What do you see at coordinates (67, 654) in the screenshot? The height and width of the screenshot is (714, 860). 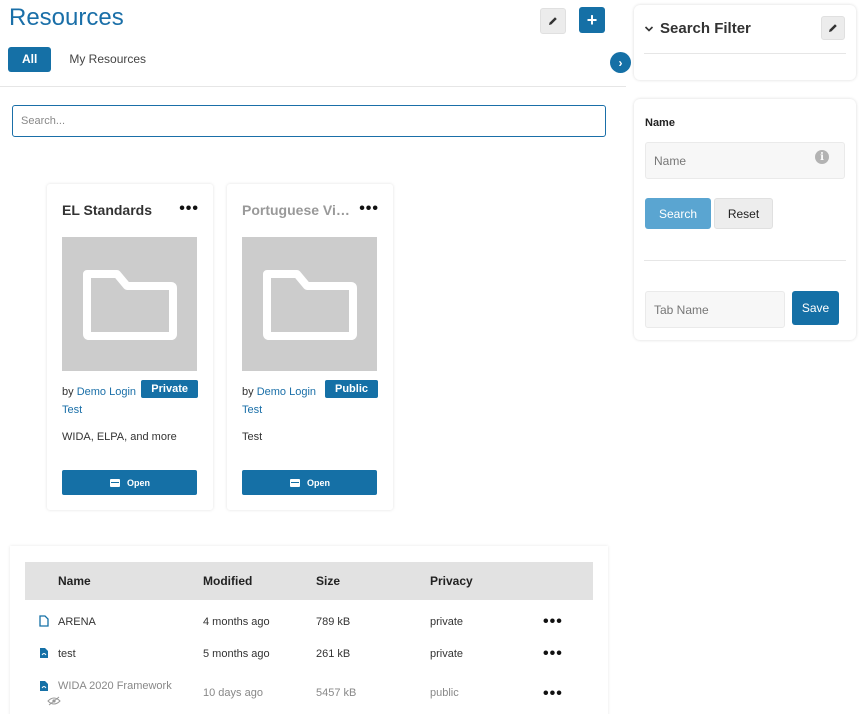 I see `file-name: test` at bounding box center [67, 654].